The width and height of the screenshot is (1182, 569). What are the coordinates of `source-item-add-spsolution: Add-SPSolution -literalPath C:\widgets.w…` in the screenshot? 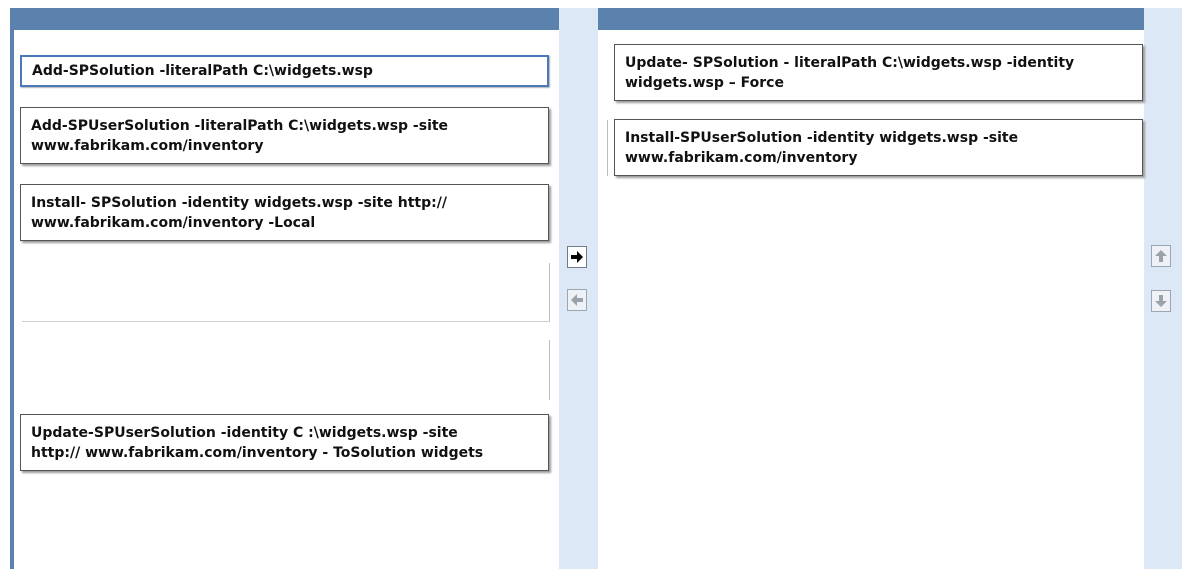 It's located at (284, 71).